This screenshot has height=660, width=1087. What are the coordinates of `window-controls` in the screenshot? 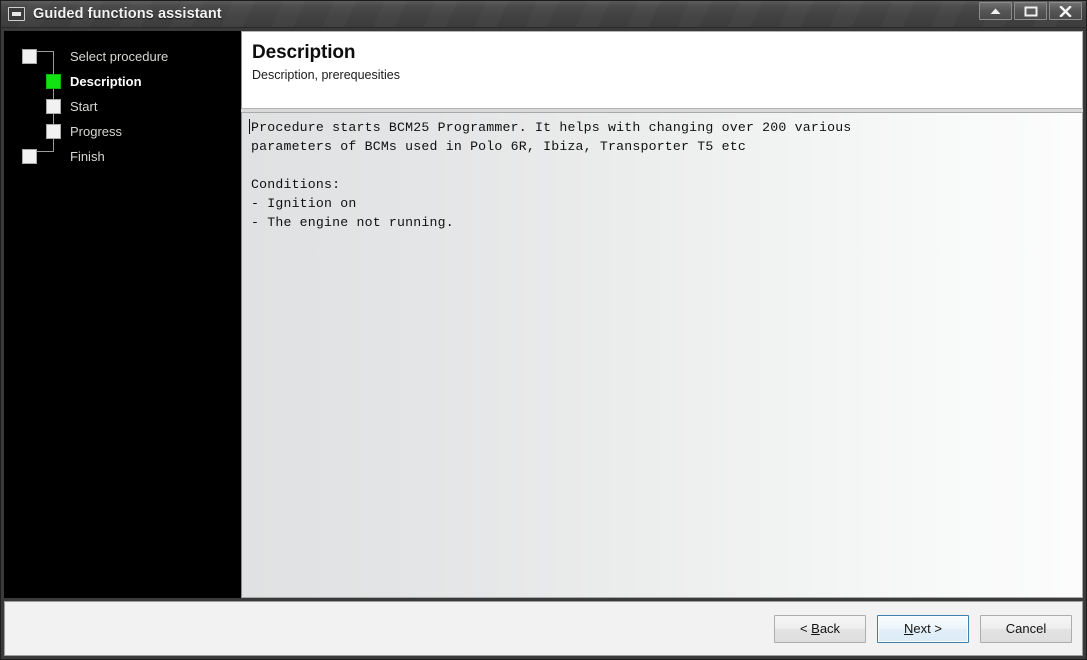 It's located at (1030, 11).